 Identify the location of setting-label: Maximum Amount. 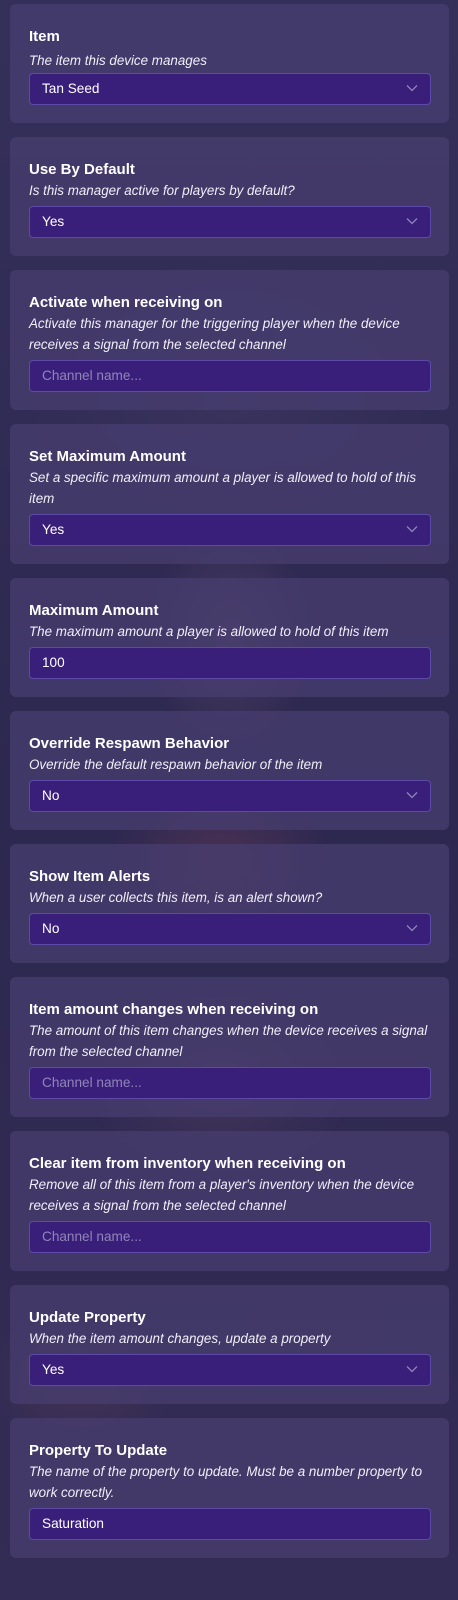
(94, 610).